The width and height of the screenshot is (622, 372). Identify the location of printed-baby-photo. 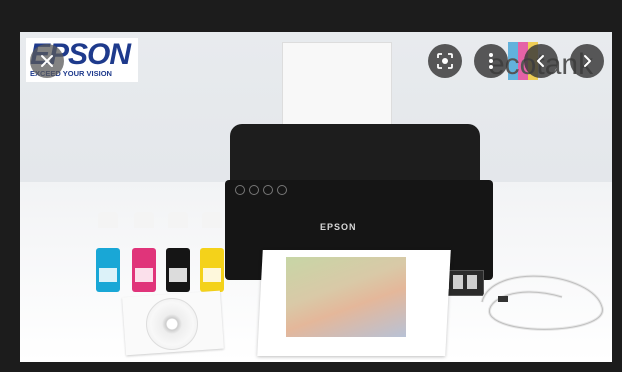
(346, 297).